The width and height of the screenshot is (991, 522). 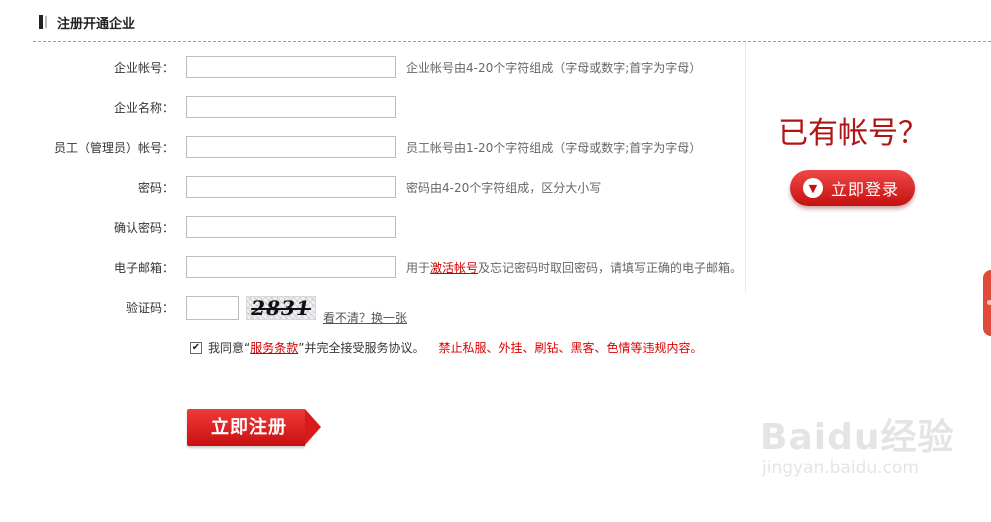 What do you see at coordinates (365, 317) in the screenshot?
I see `refresh-captcha-link: 看不清？换一张` at bounding box center [365, 317].